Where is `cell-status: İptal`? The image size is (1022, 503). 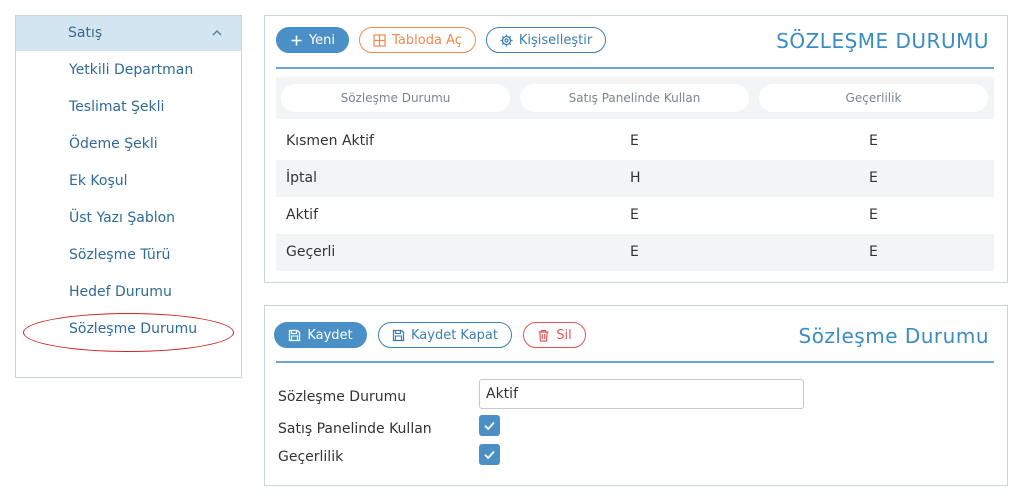
cell-status: İptal is located at coordinates (301, 178).